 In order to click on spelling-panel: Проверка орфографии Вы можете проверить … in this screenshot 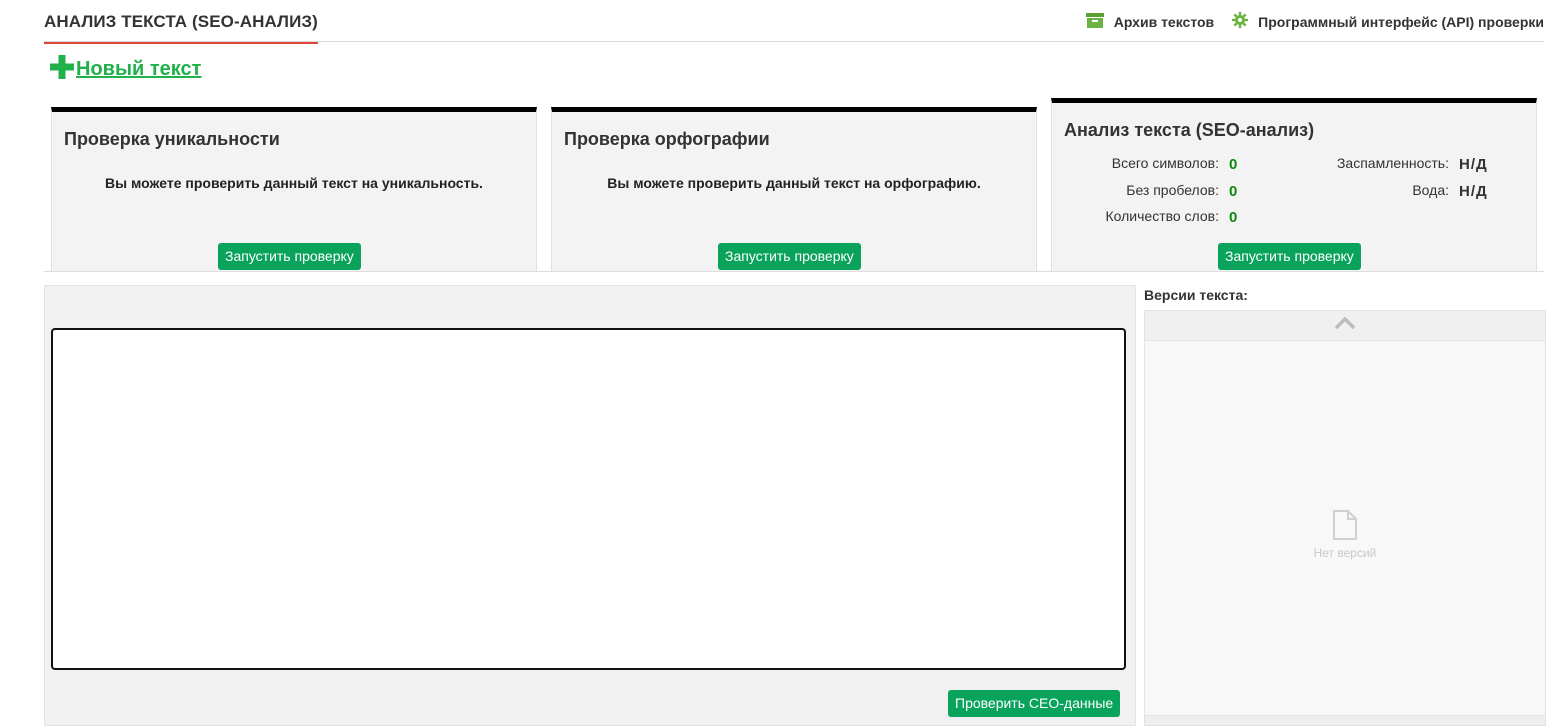, I will do `click(794, 189)`.